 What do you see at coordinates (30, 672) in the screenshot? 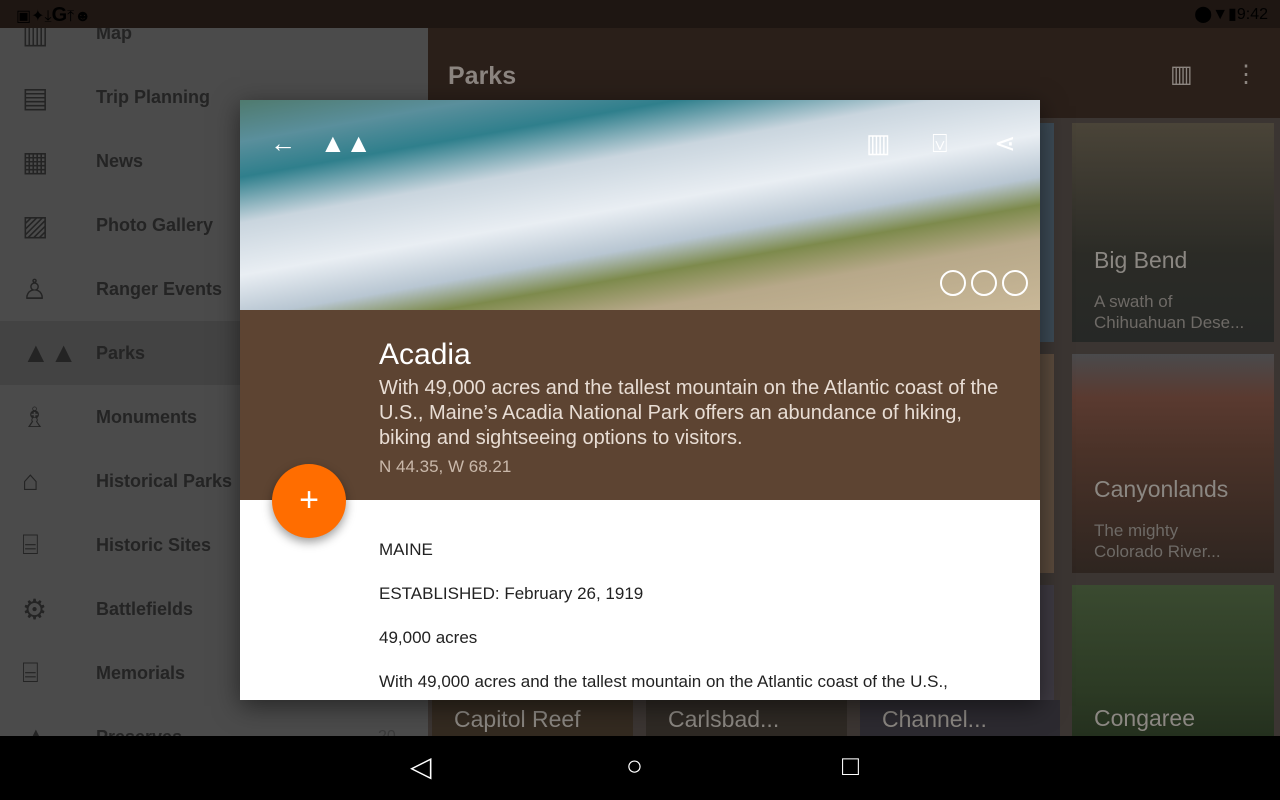
I see `memorial-icon: ⌸` at bounding box center [30, 672].